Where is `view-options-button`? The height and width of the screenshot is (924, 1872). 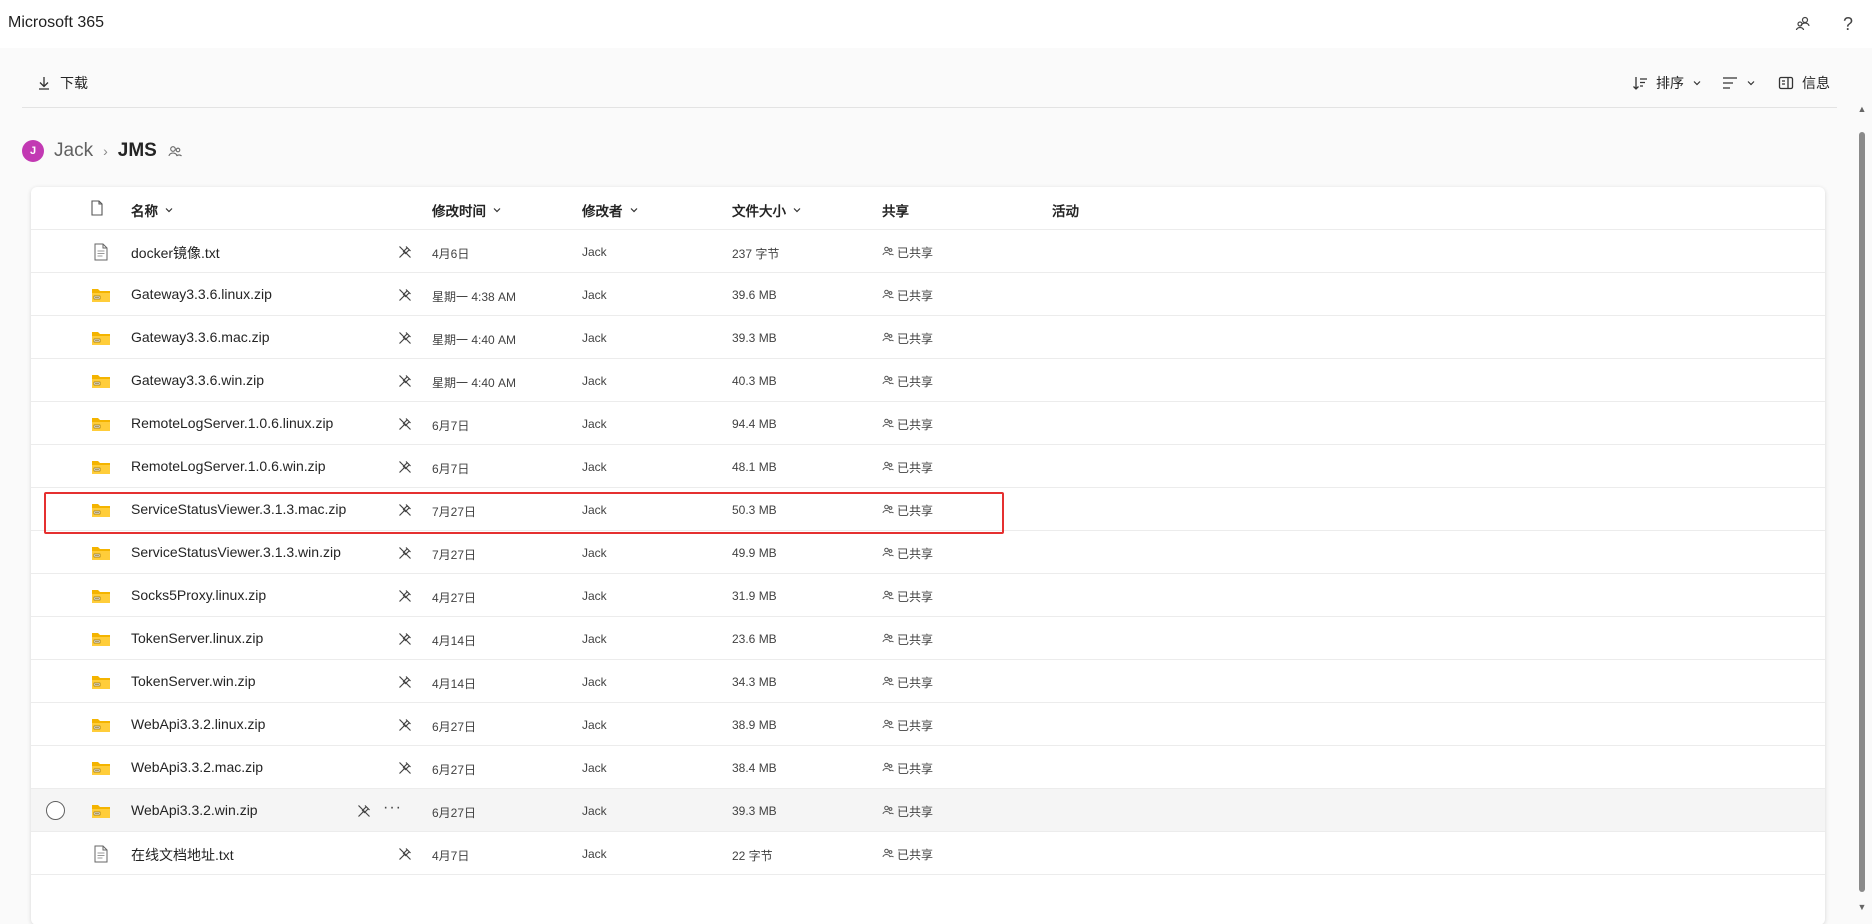
view-options-button is located at coordinates (1739, 83).